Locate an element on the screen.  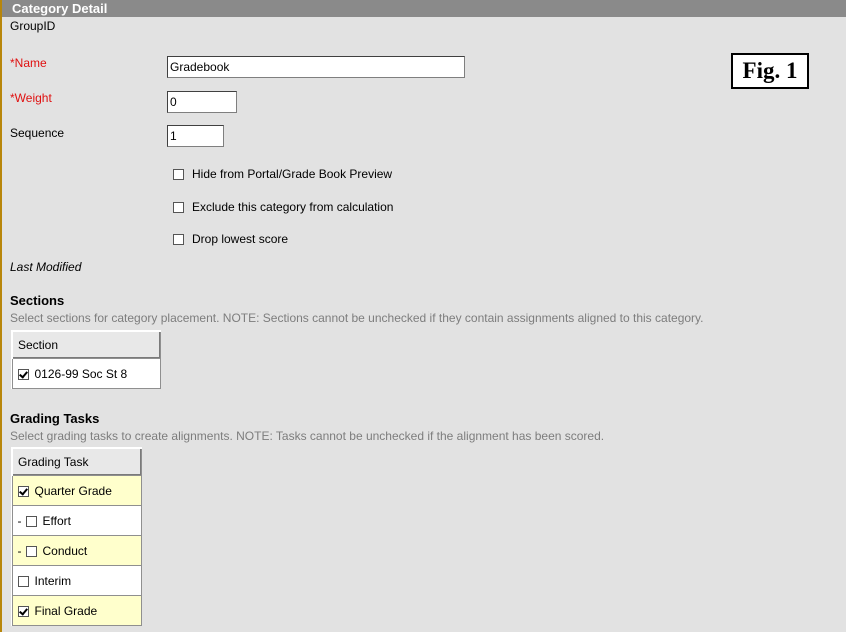
category-detail-header: Category Detail is located at coordinates (424, 8).